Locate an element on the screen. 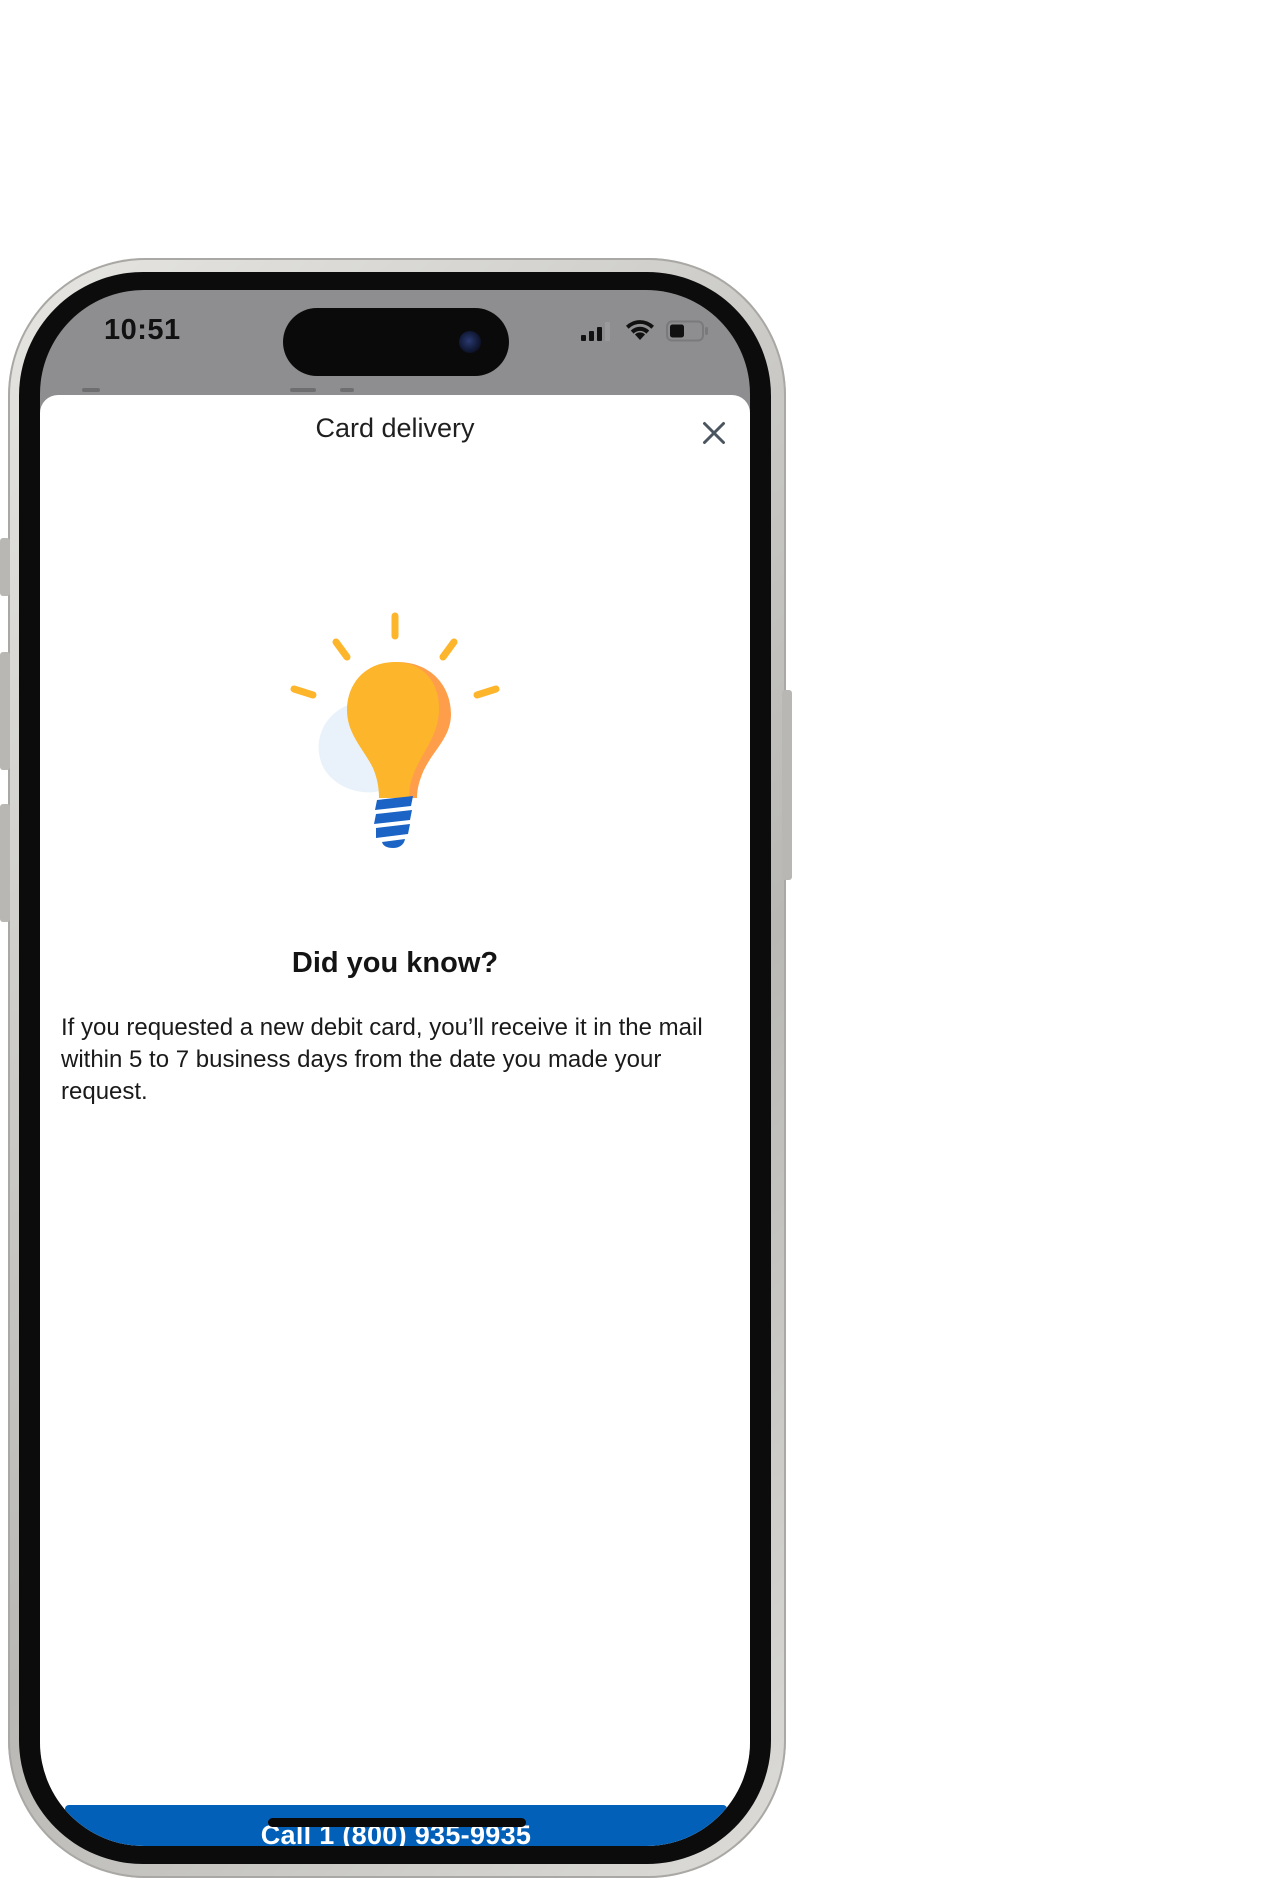 The width and height of the screenshot is (1264, 1882). close-icon is located at coordinates (714, 433).